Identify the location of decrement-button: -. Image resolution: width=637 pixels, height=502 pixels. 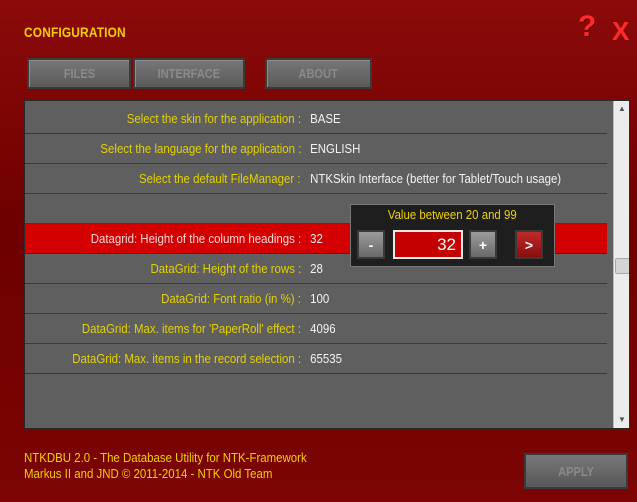
(371, 244).